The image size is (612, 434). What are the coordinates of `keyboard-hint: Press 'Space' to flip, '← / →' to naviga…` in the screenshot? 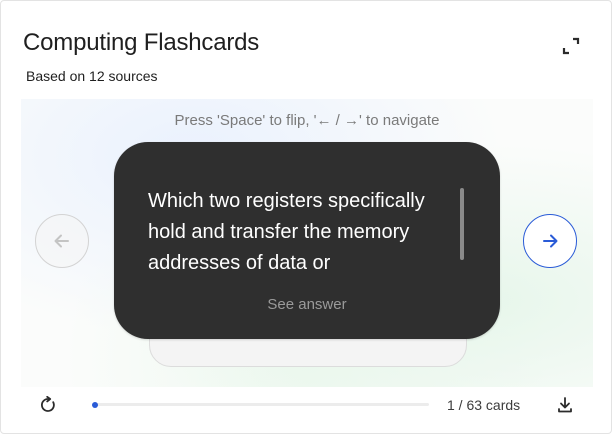 It's located at (307, 120).